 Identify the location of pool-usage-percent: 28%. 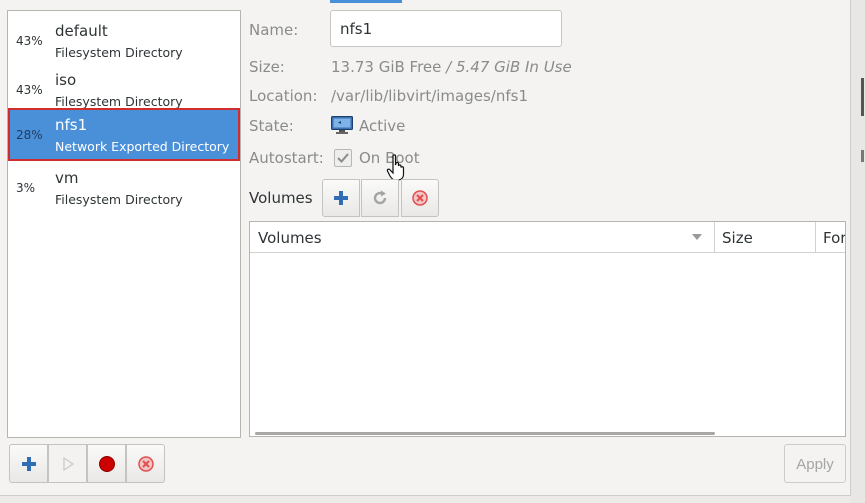
(29, 135).